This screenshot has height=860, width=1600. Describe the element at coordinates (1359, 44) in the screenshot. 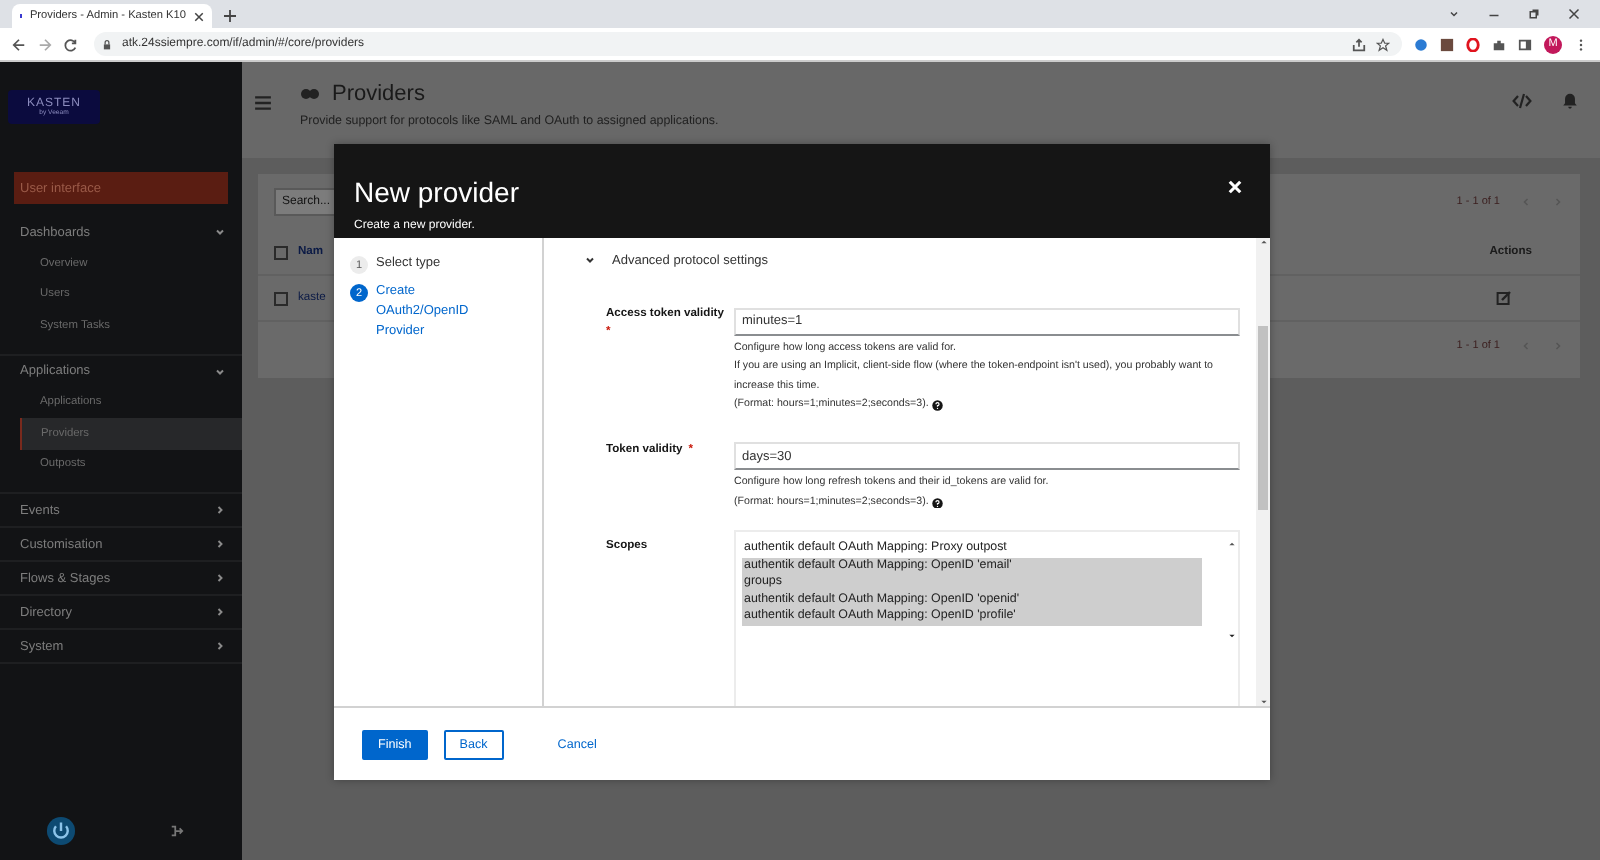

I see `share-icon` at that location.